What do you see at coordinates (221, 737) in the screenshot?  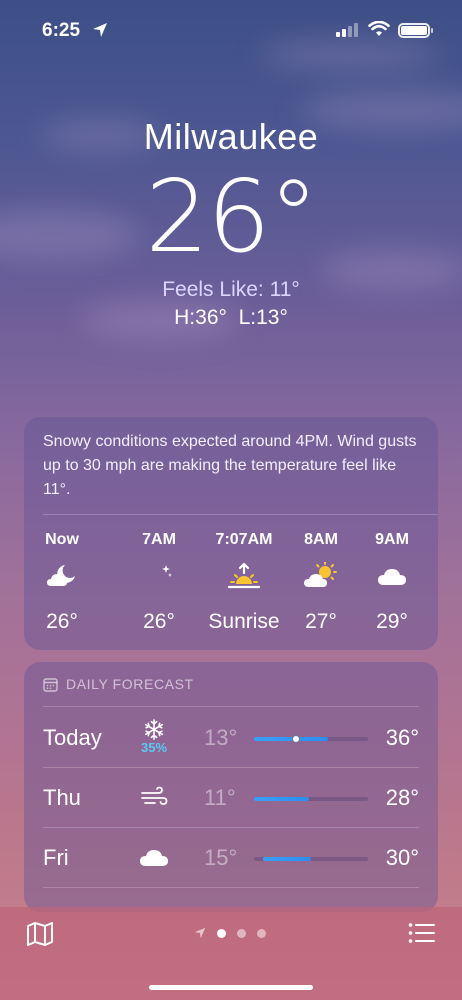 I see `day-low: 13°` at bounding box center [221, 737].